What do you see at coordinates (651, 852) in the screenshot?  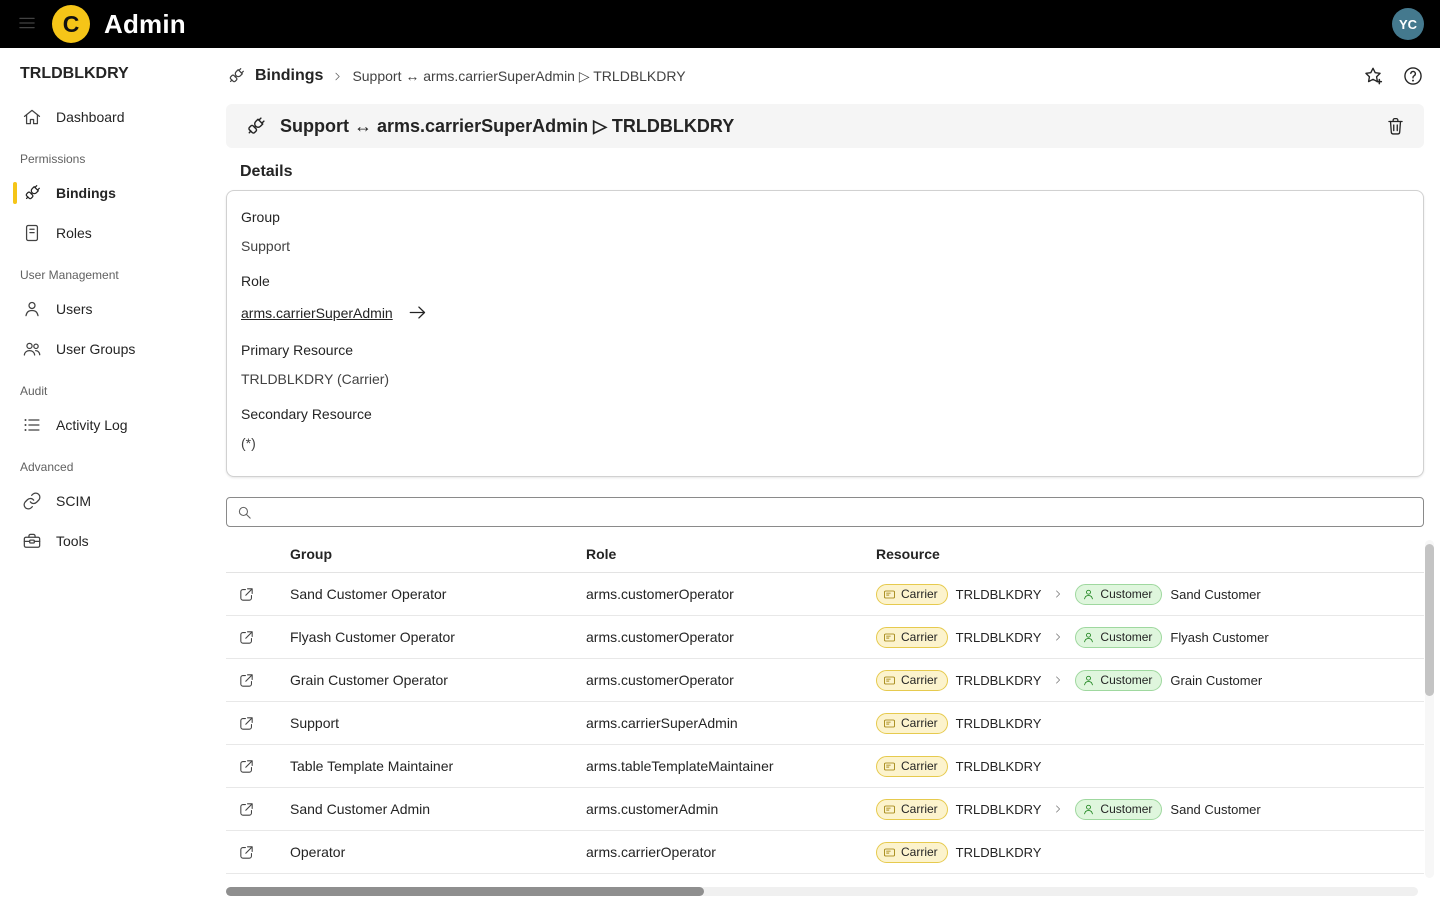 I see `cell-role: arms.carrierOperator` at bounding box center [651, 852].